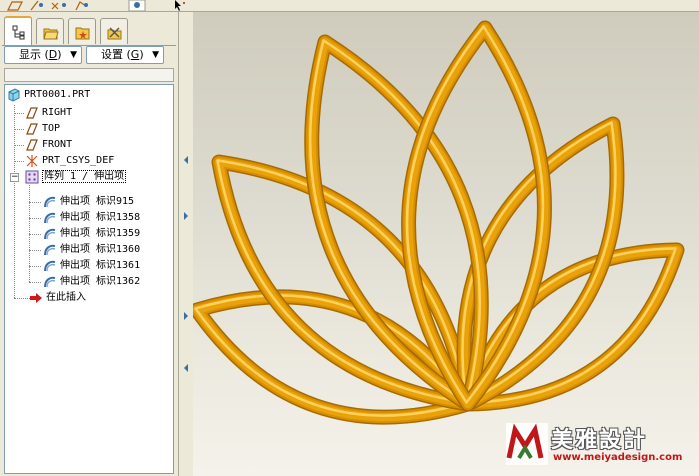  Describe the element at coordinates (66, 297) in the screenshot. I see `tree-item-label: 在此插入` at that location.